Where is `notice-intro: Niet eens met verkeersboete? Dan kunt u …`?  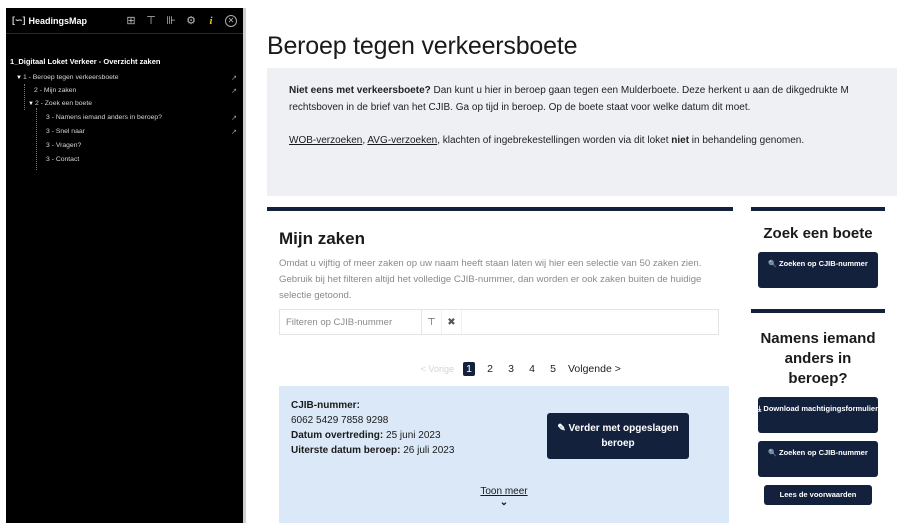 notice-intro: Niet eens met verkeersboete? Dan kunt u … is located at coordinates (582, 99).